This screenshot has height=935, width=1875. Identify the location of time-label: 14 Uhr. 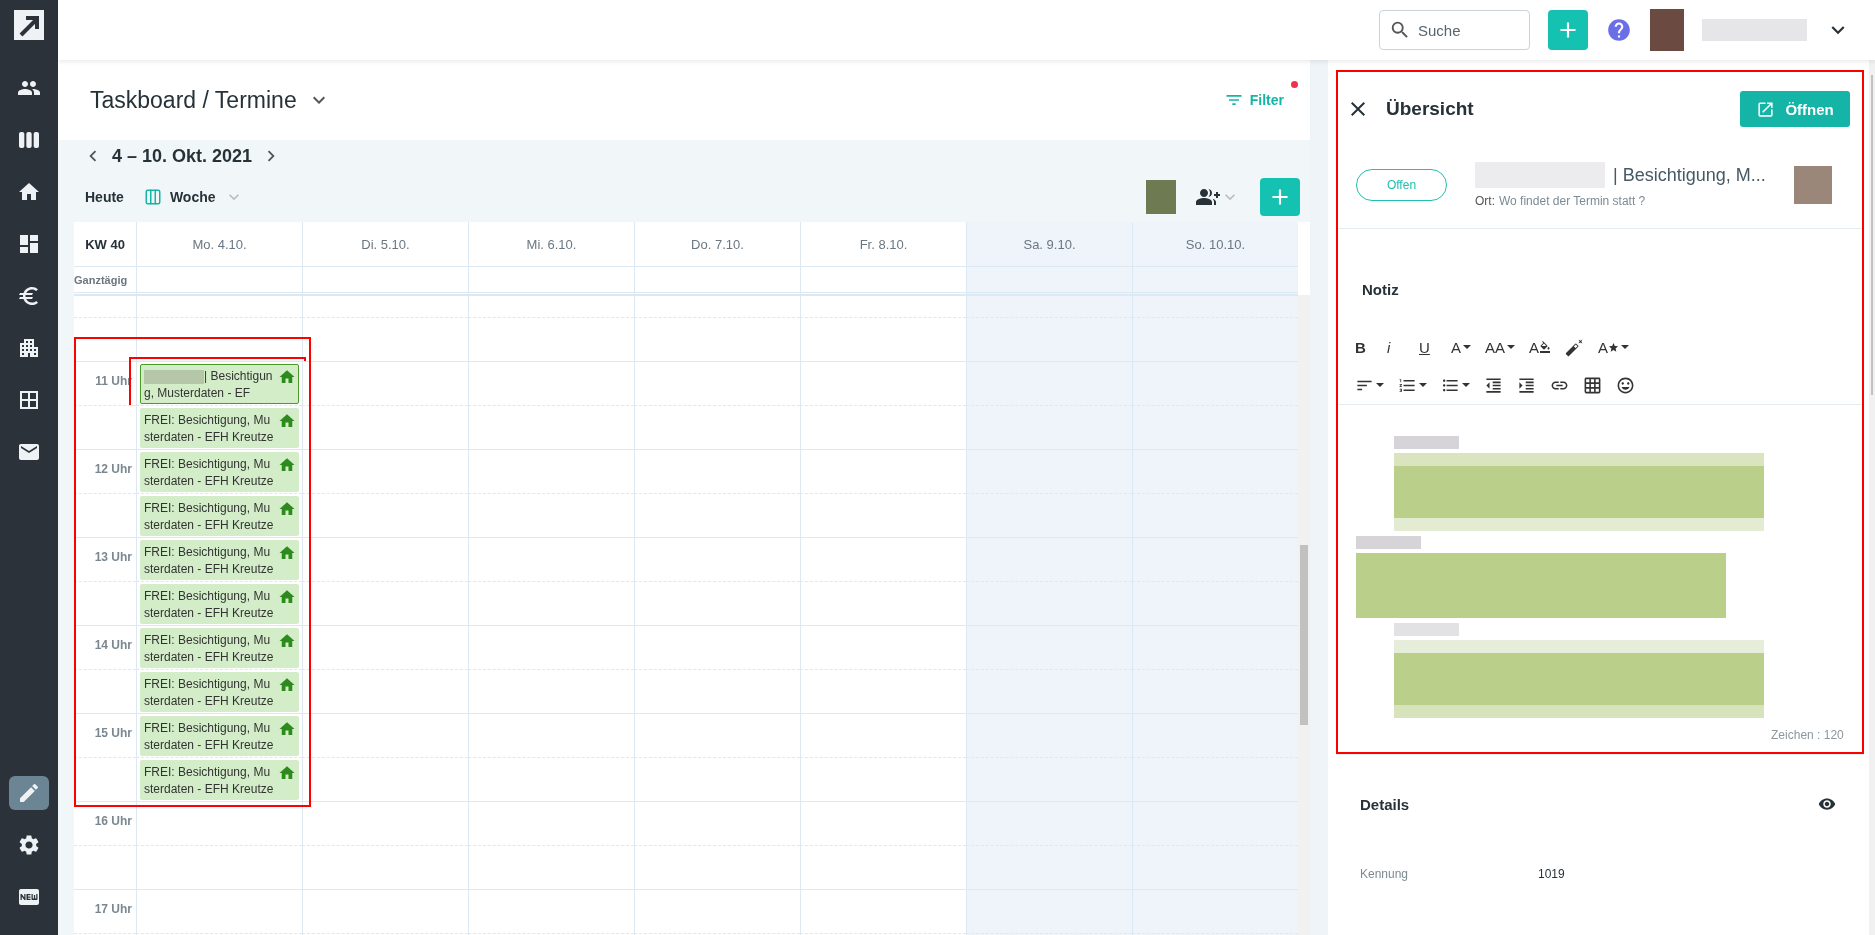
(113, 645).